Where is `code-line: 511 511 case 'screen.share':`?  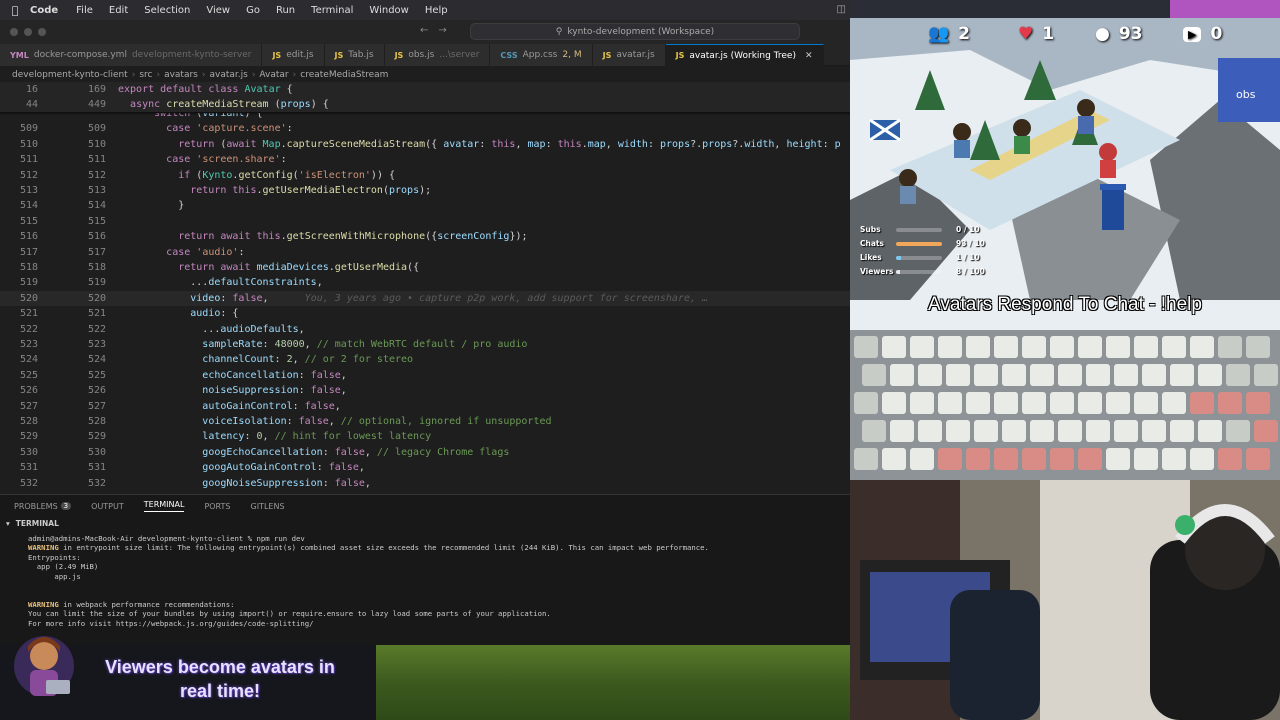 code-line: 511 511 case 'screen.share': is located at coordinates (425, 159).